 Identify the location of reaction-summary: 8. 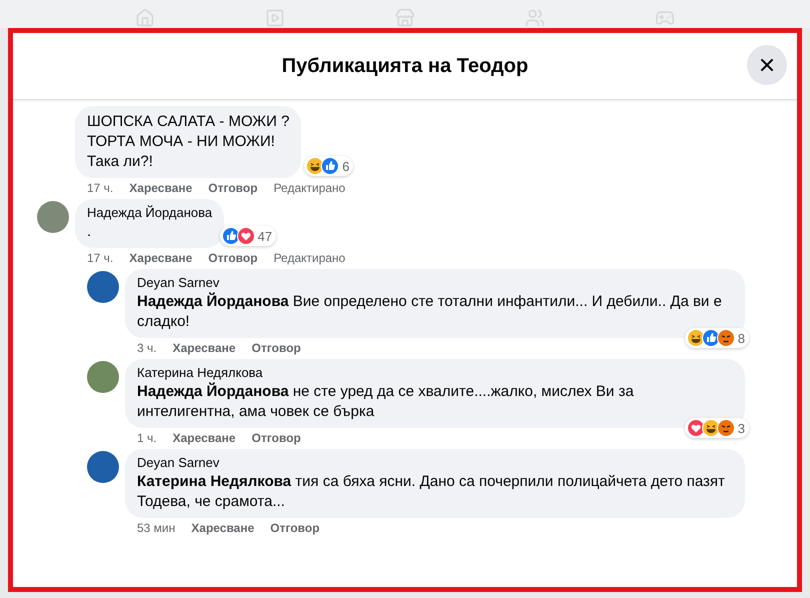
(716, 338).